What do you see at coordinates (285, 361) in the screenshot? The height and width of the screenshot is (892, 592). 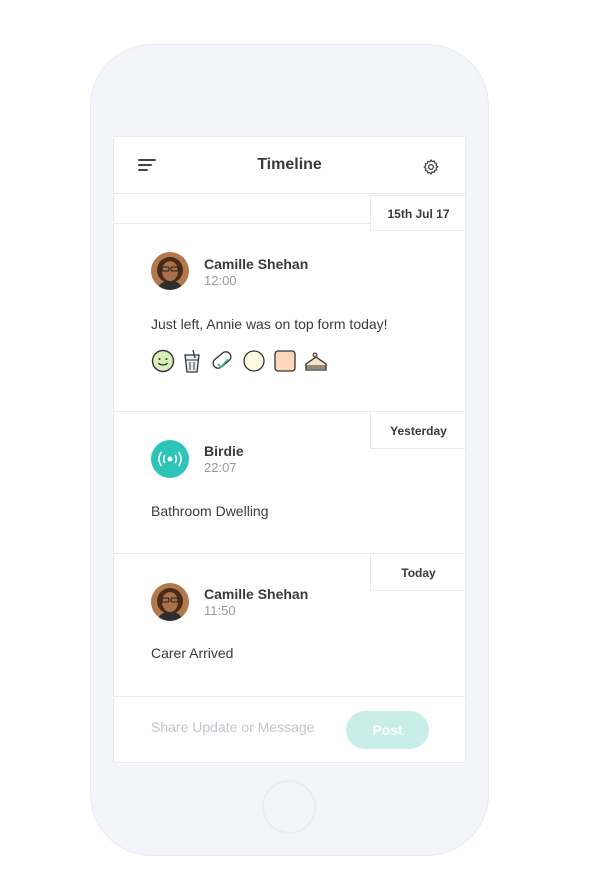 I see `square-icon` at bounding box center [285, 361].